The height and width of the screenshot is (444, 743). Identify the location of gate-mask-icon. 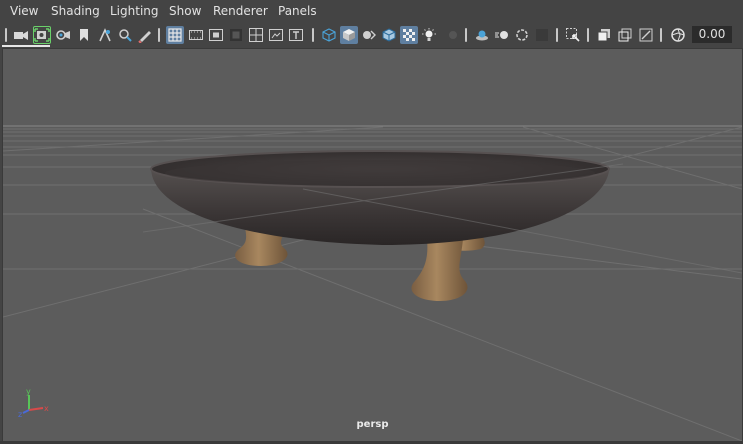
(236, 35).